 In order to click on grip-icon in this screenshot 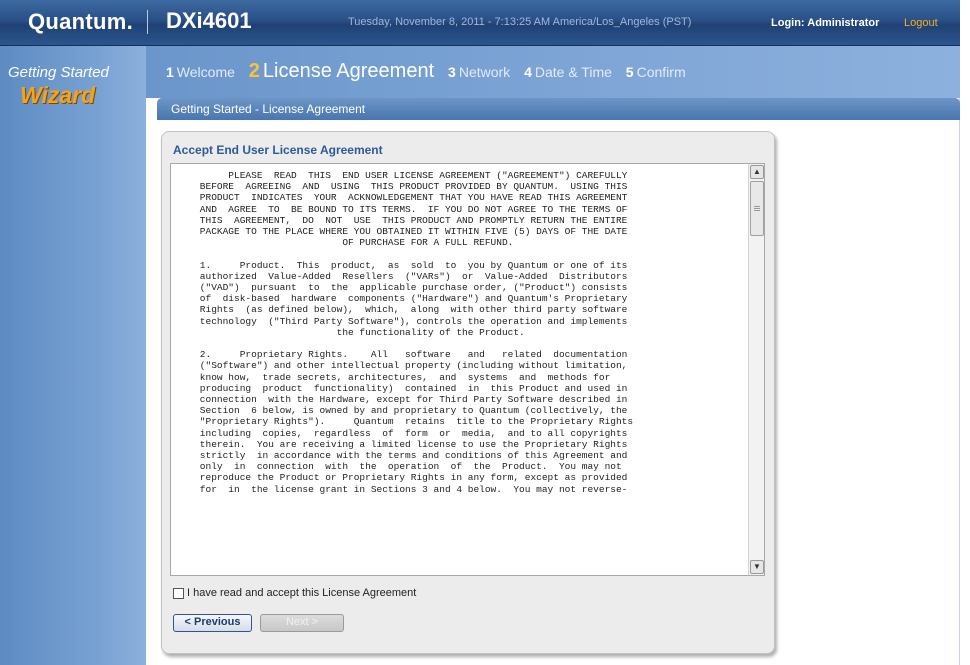, I will do `click(757, 206)`.